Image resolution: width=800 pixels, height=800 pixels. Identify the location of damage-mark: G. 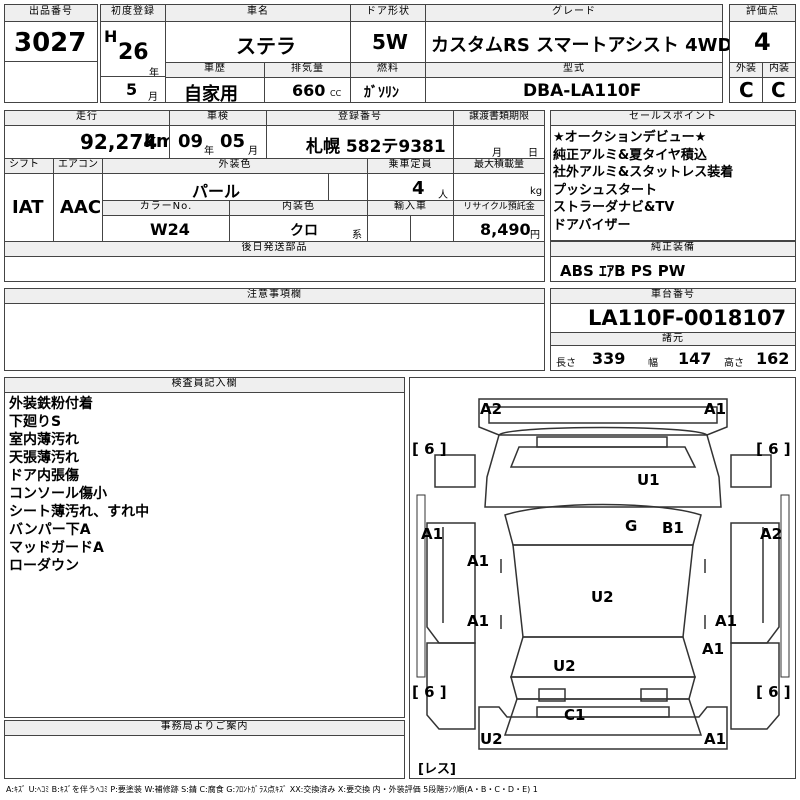
(631, 526).